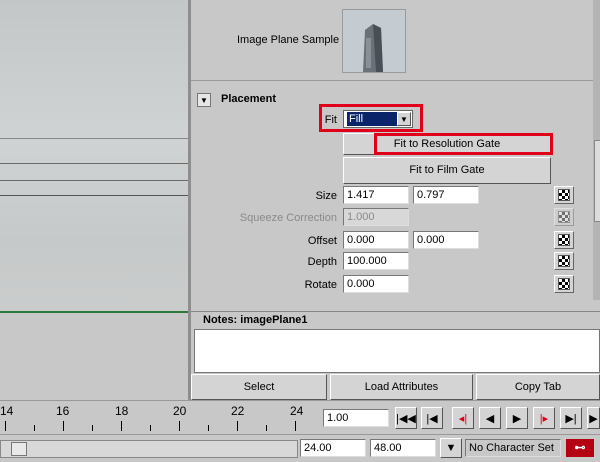 The image size is (600, 462). I want to click on tick-label: 16, so click(63, 411).